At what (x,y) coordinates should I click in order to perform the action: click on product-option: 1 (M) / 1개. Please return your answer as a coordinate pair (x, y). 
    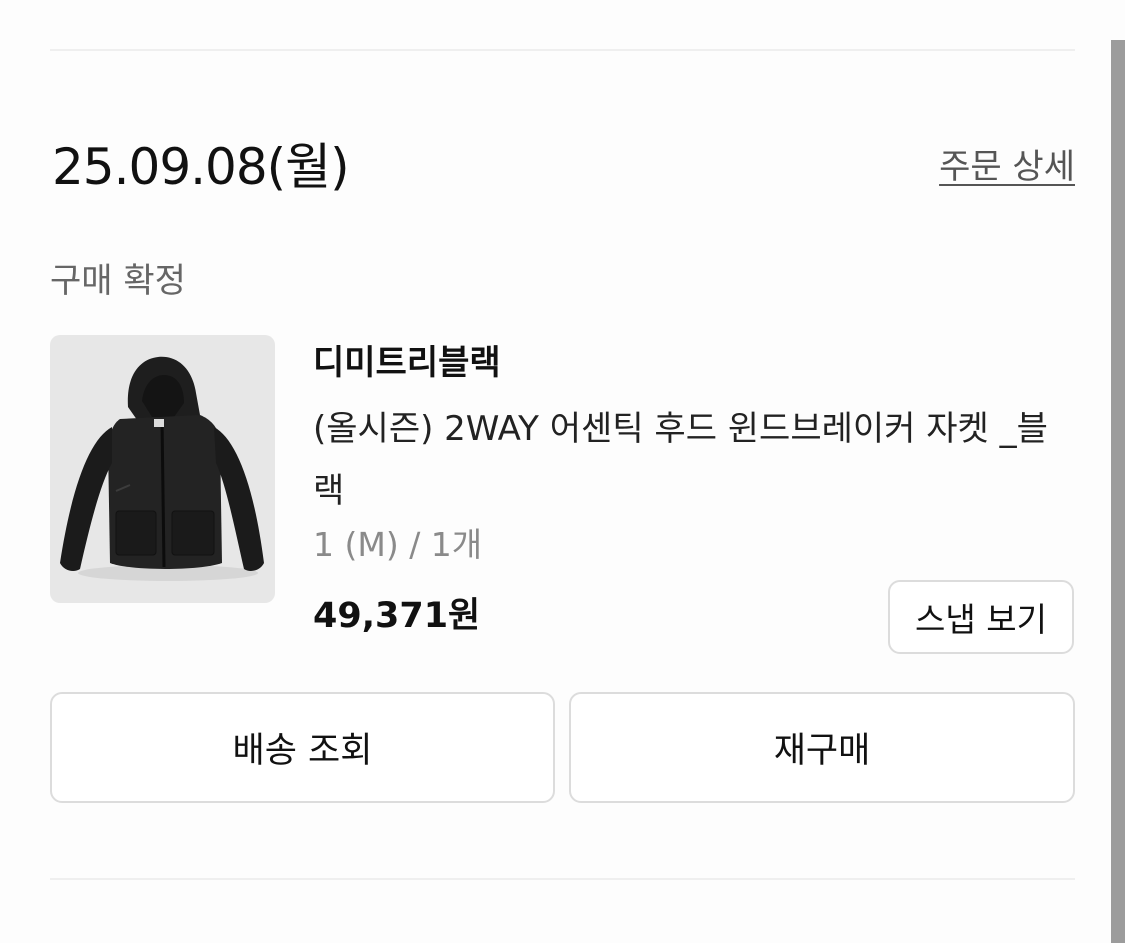
    Looking at the image, I should click on (398, 544).